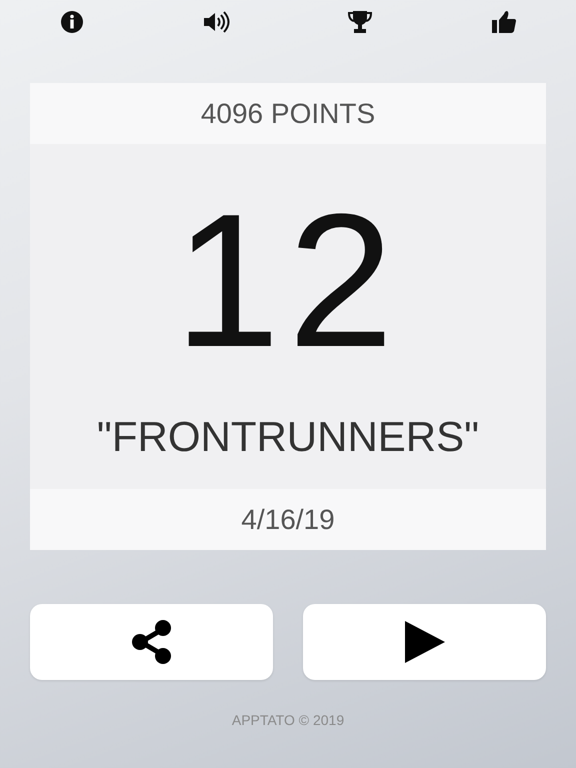 The height and width of the screenshot is (768, 576). I want to click on info-icon, so click(72, 22).